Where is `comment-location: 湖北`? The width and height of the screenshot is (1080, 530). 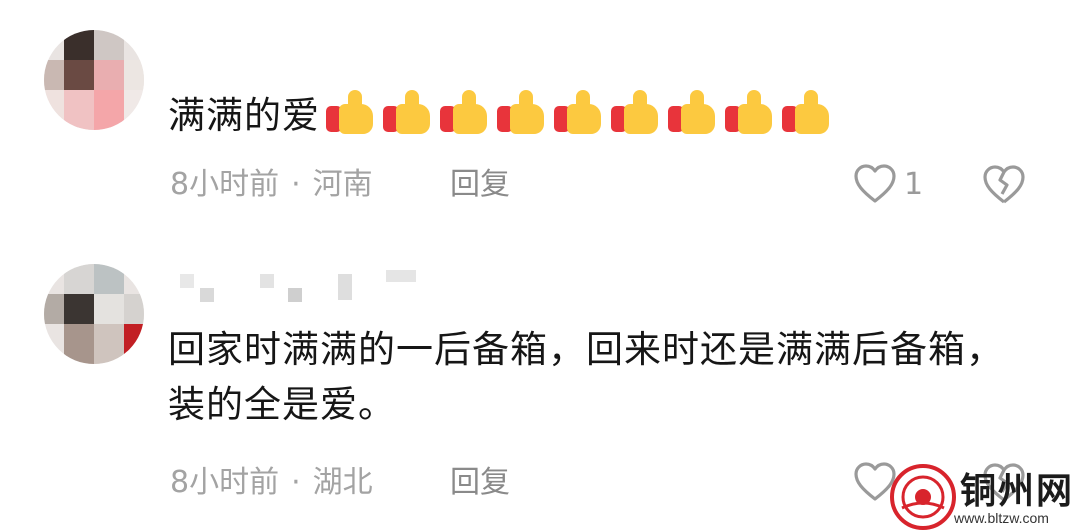 comment-location: 湖北 is located at coordinates (342, 482).